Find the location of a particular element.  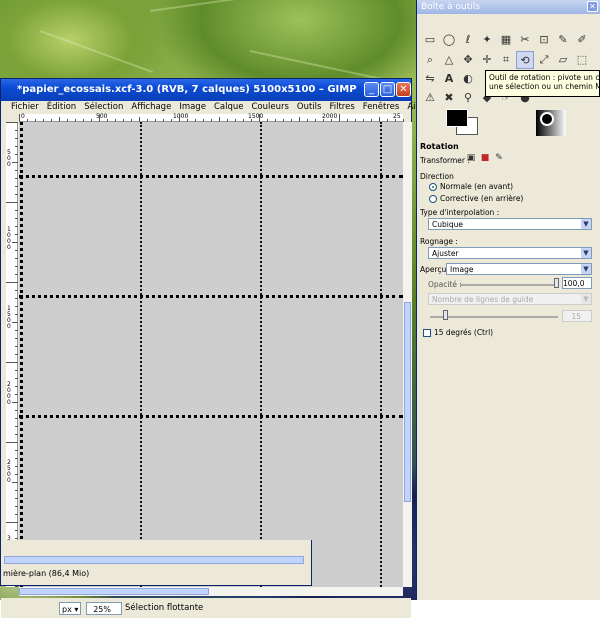

heal-icon: ✖ is located at coordinates (449, 98).